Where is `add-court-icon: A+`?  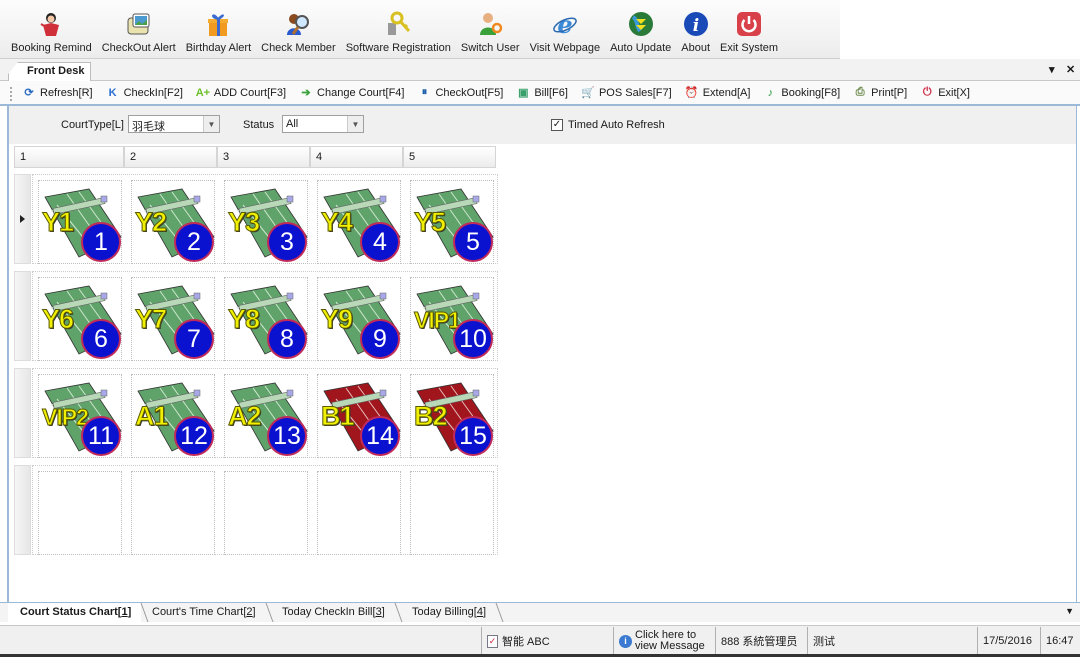
add-court-icon: A+ is located at coordinates (203, 92).